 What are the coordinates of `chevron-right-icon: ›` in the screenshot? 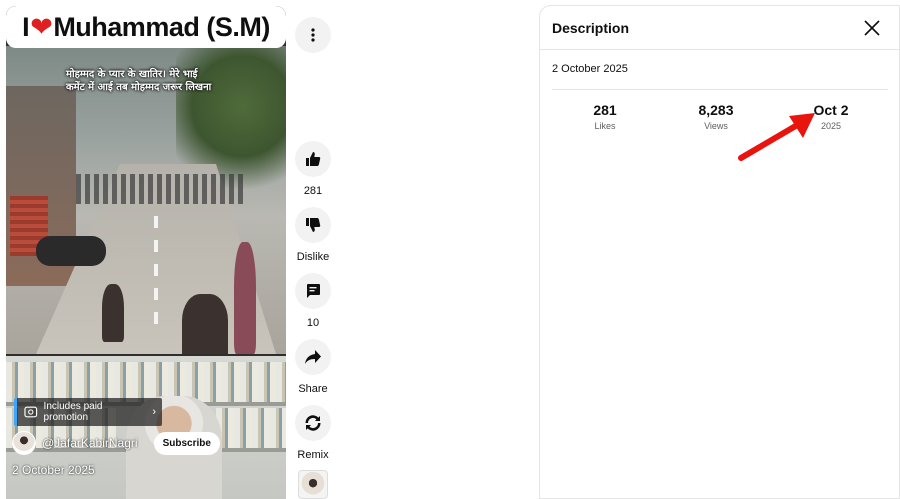 It's located at (154, 412).